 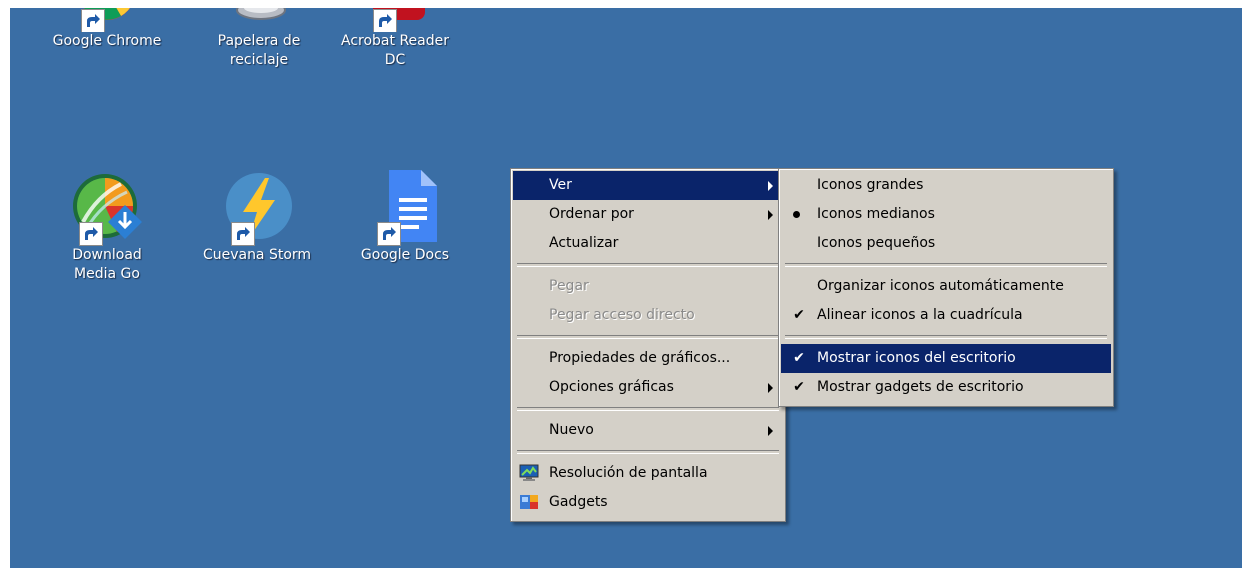 I want to click on submenu-item-mostrar-gadgets: ✔ Mostrar gadgets de escritorio, so click(x=946, y=387).